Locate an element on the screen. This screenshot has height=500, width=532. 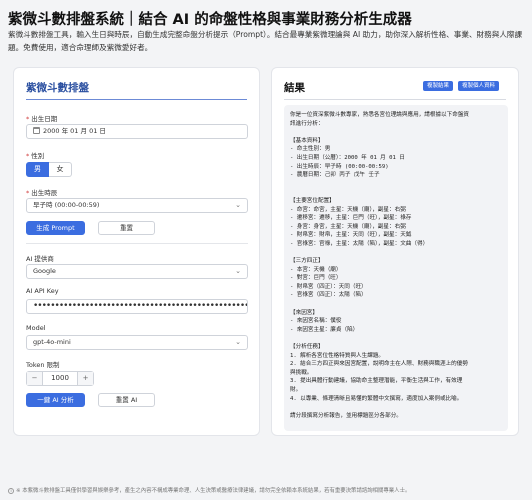
increment-button: + is located at coordinates (85, 378).